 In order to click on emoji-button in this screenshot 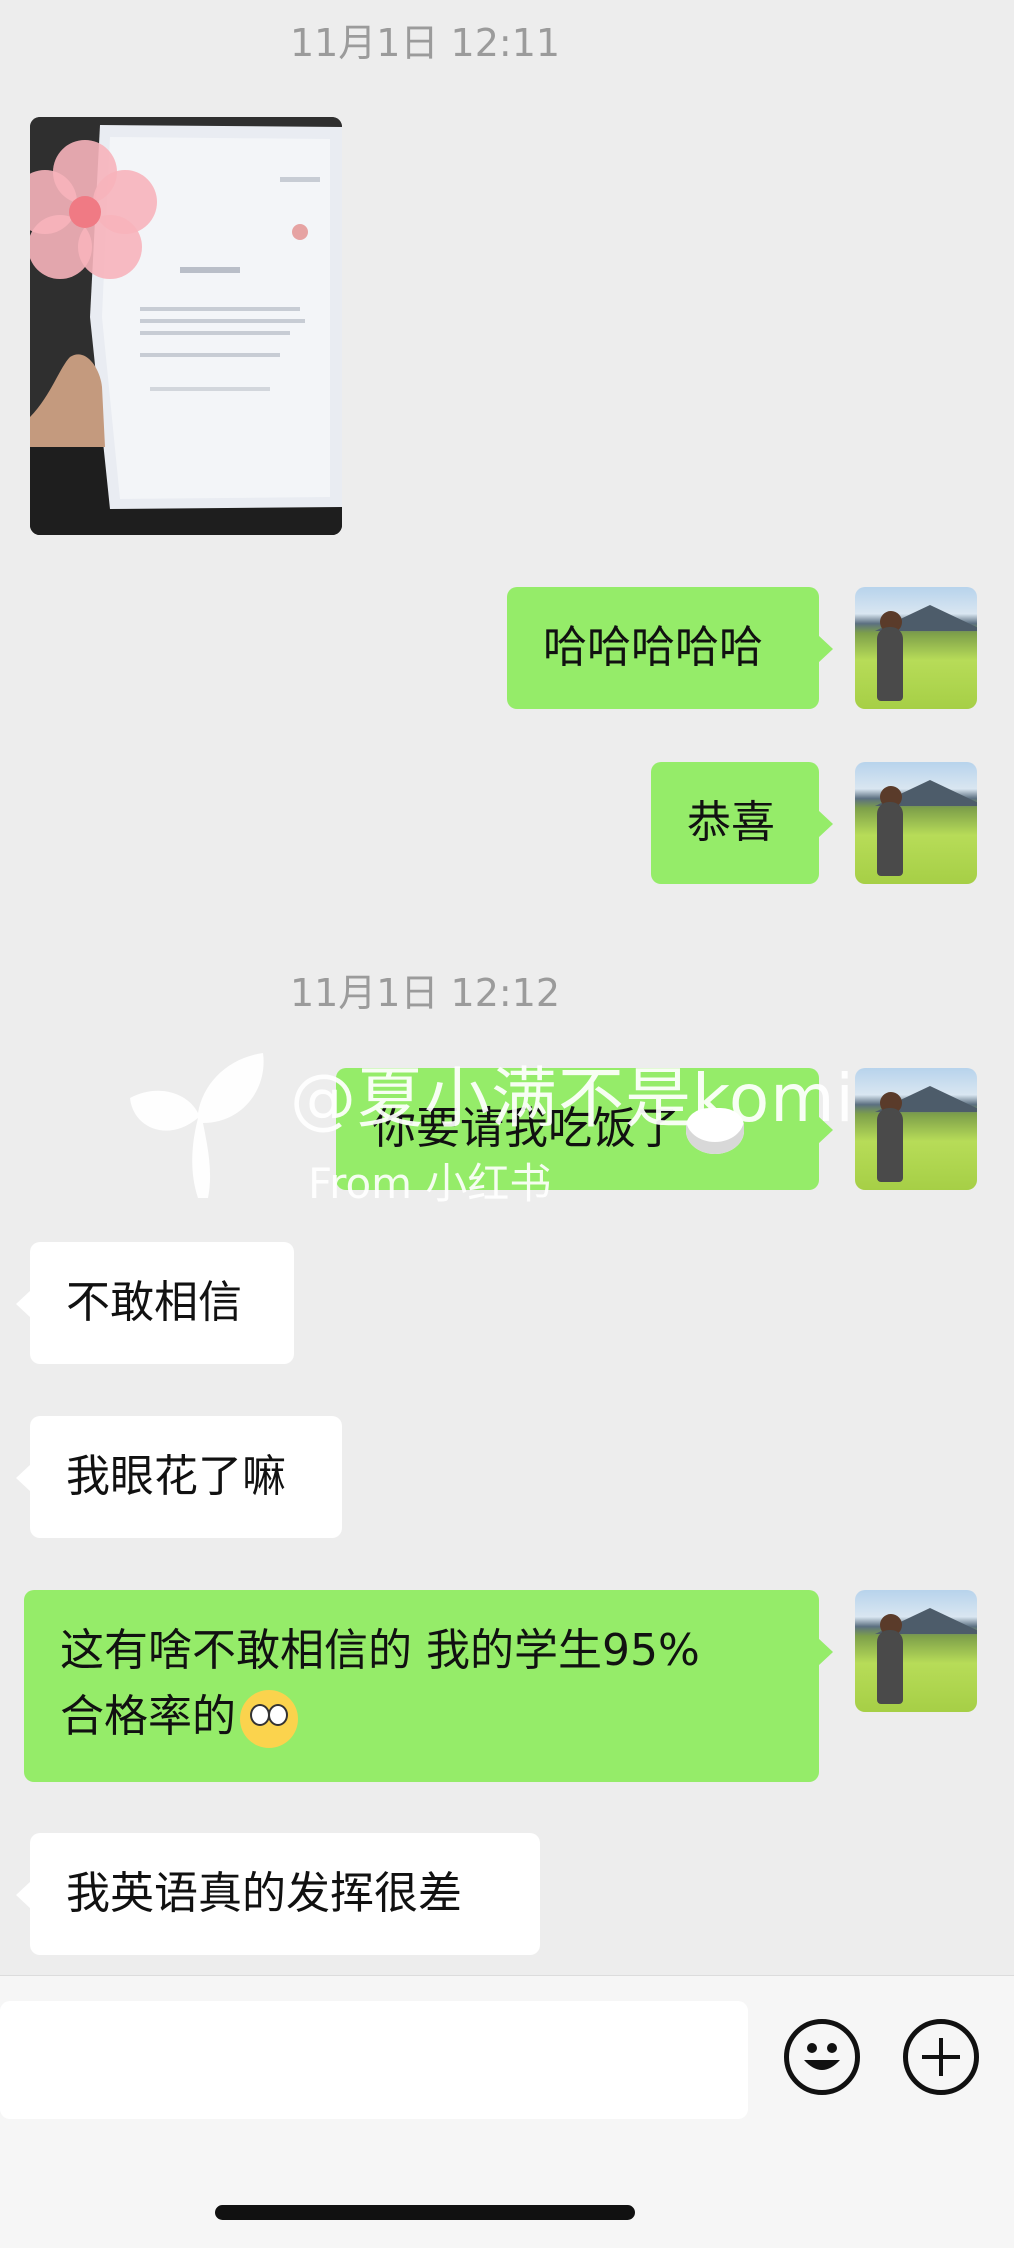, I will do `click(822, 2057)`.